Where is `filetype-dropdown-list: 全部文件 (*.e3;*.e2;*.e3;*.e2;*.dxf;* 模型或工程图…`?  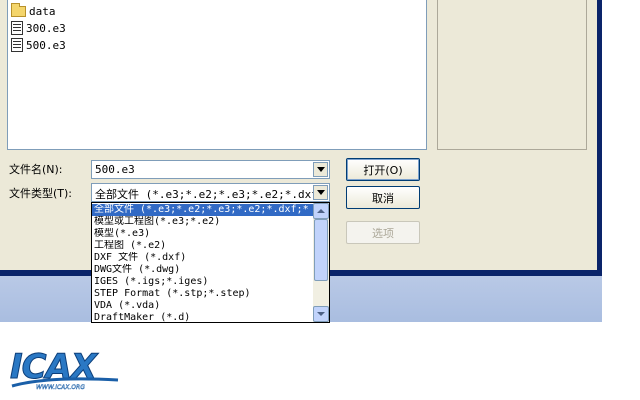 filetype-dropdown-list: 全部文件 (*.e3;*.e2;*.e3;*.e2;*.dxf;* 模型或工程图… is located at coordinates (210, 262).